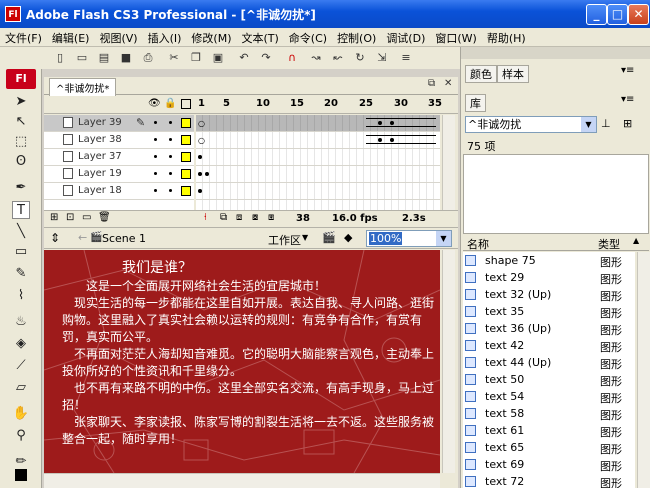 This screenshot has width=650, height=488. Describe the element at coordinates (259, 38) in the screenshot. I see `menu-text: 文本(T)` at that location.